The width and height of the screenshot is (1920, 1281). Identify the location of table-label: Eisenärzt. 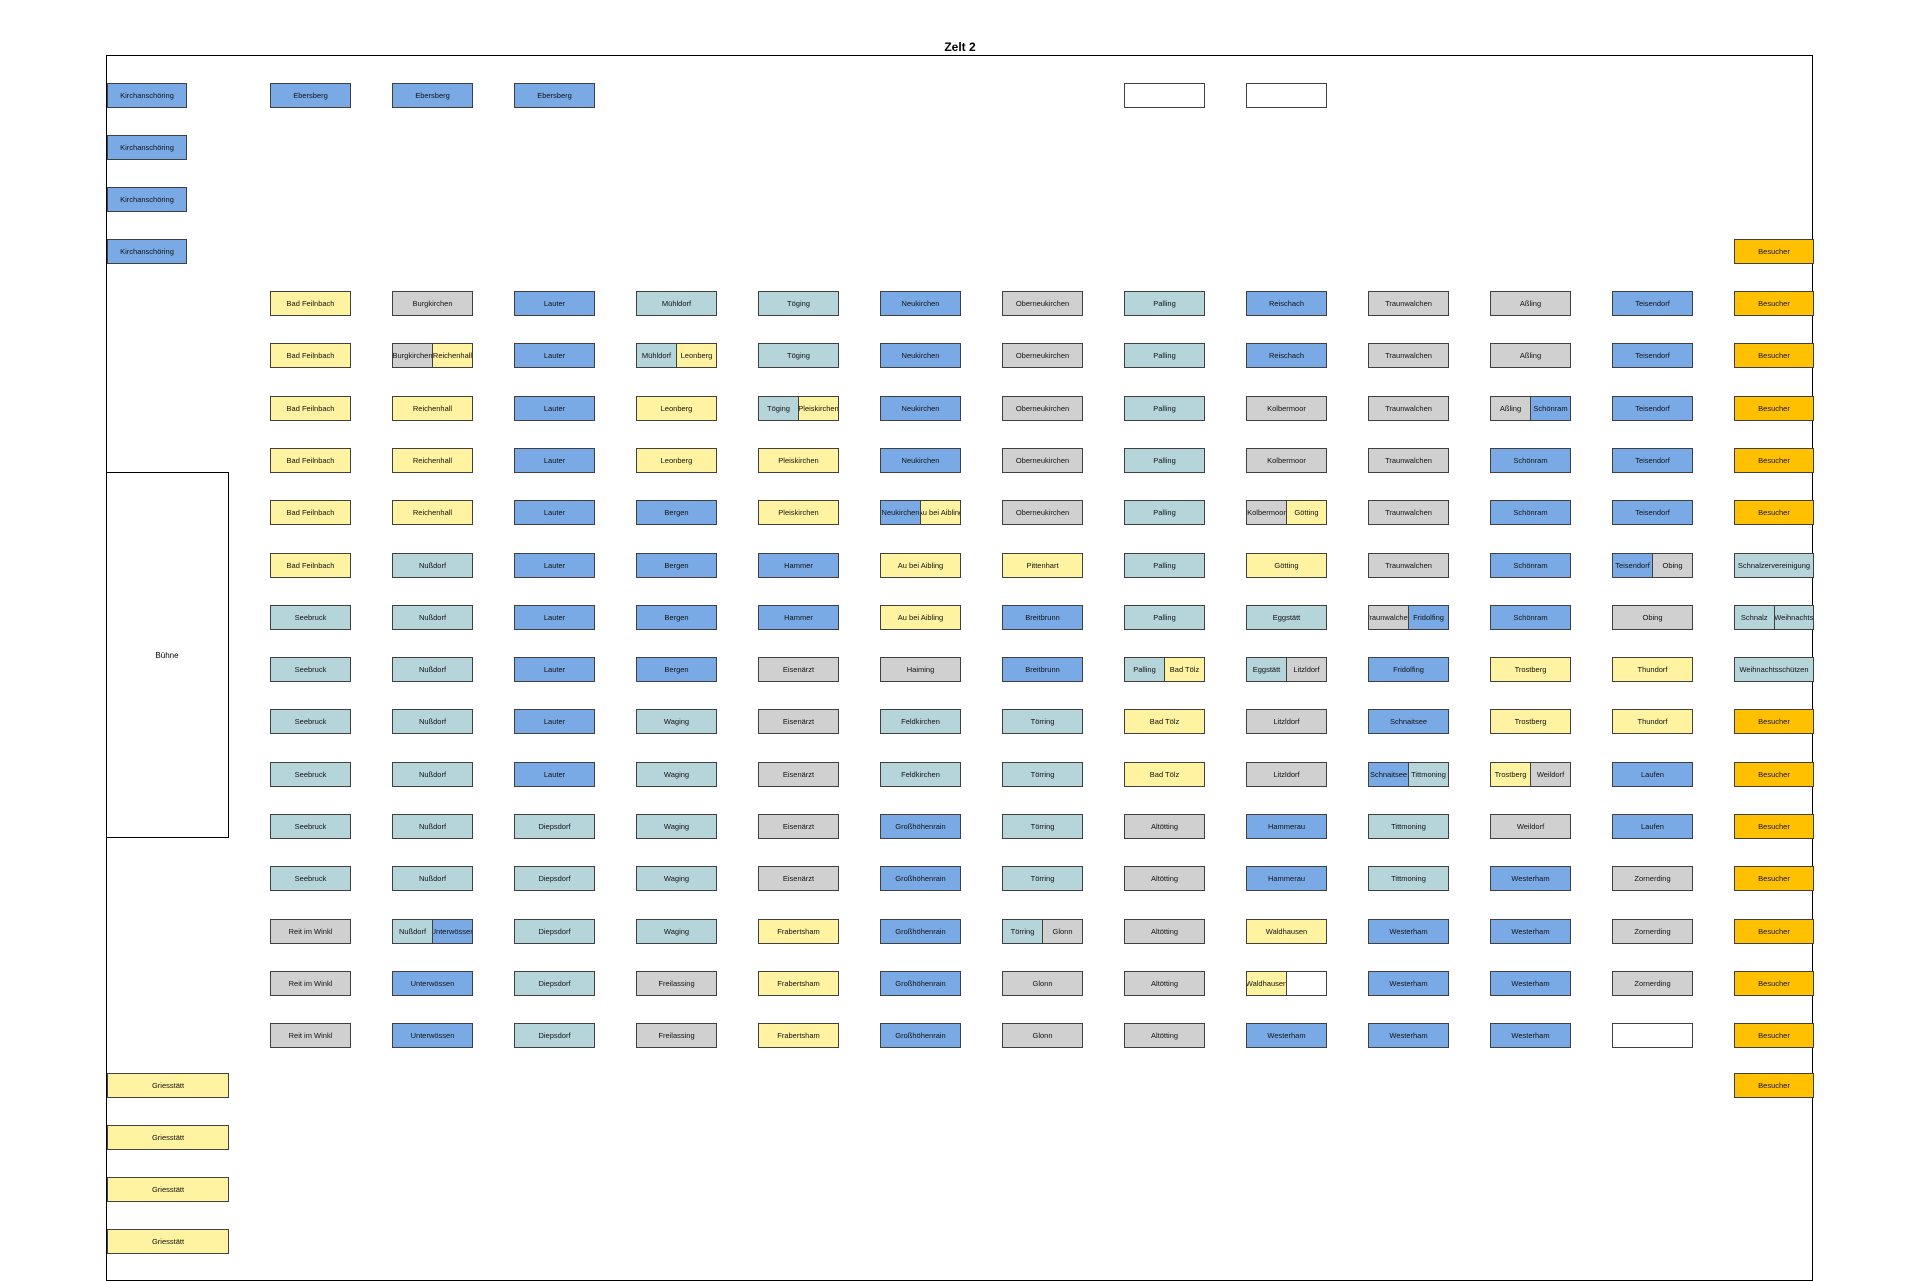
(798, 721).